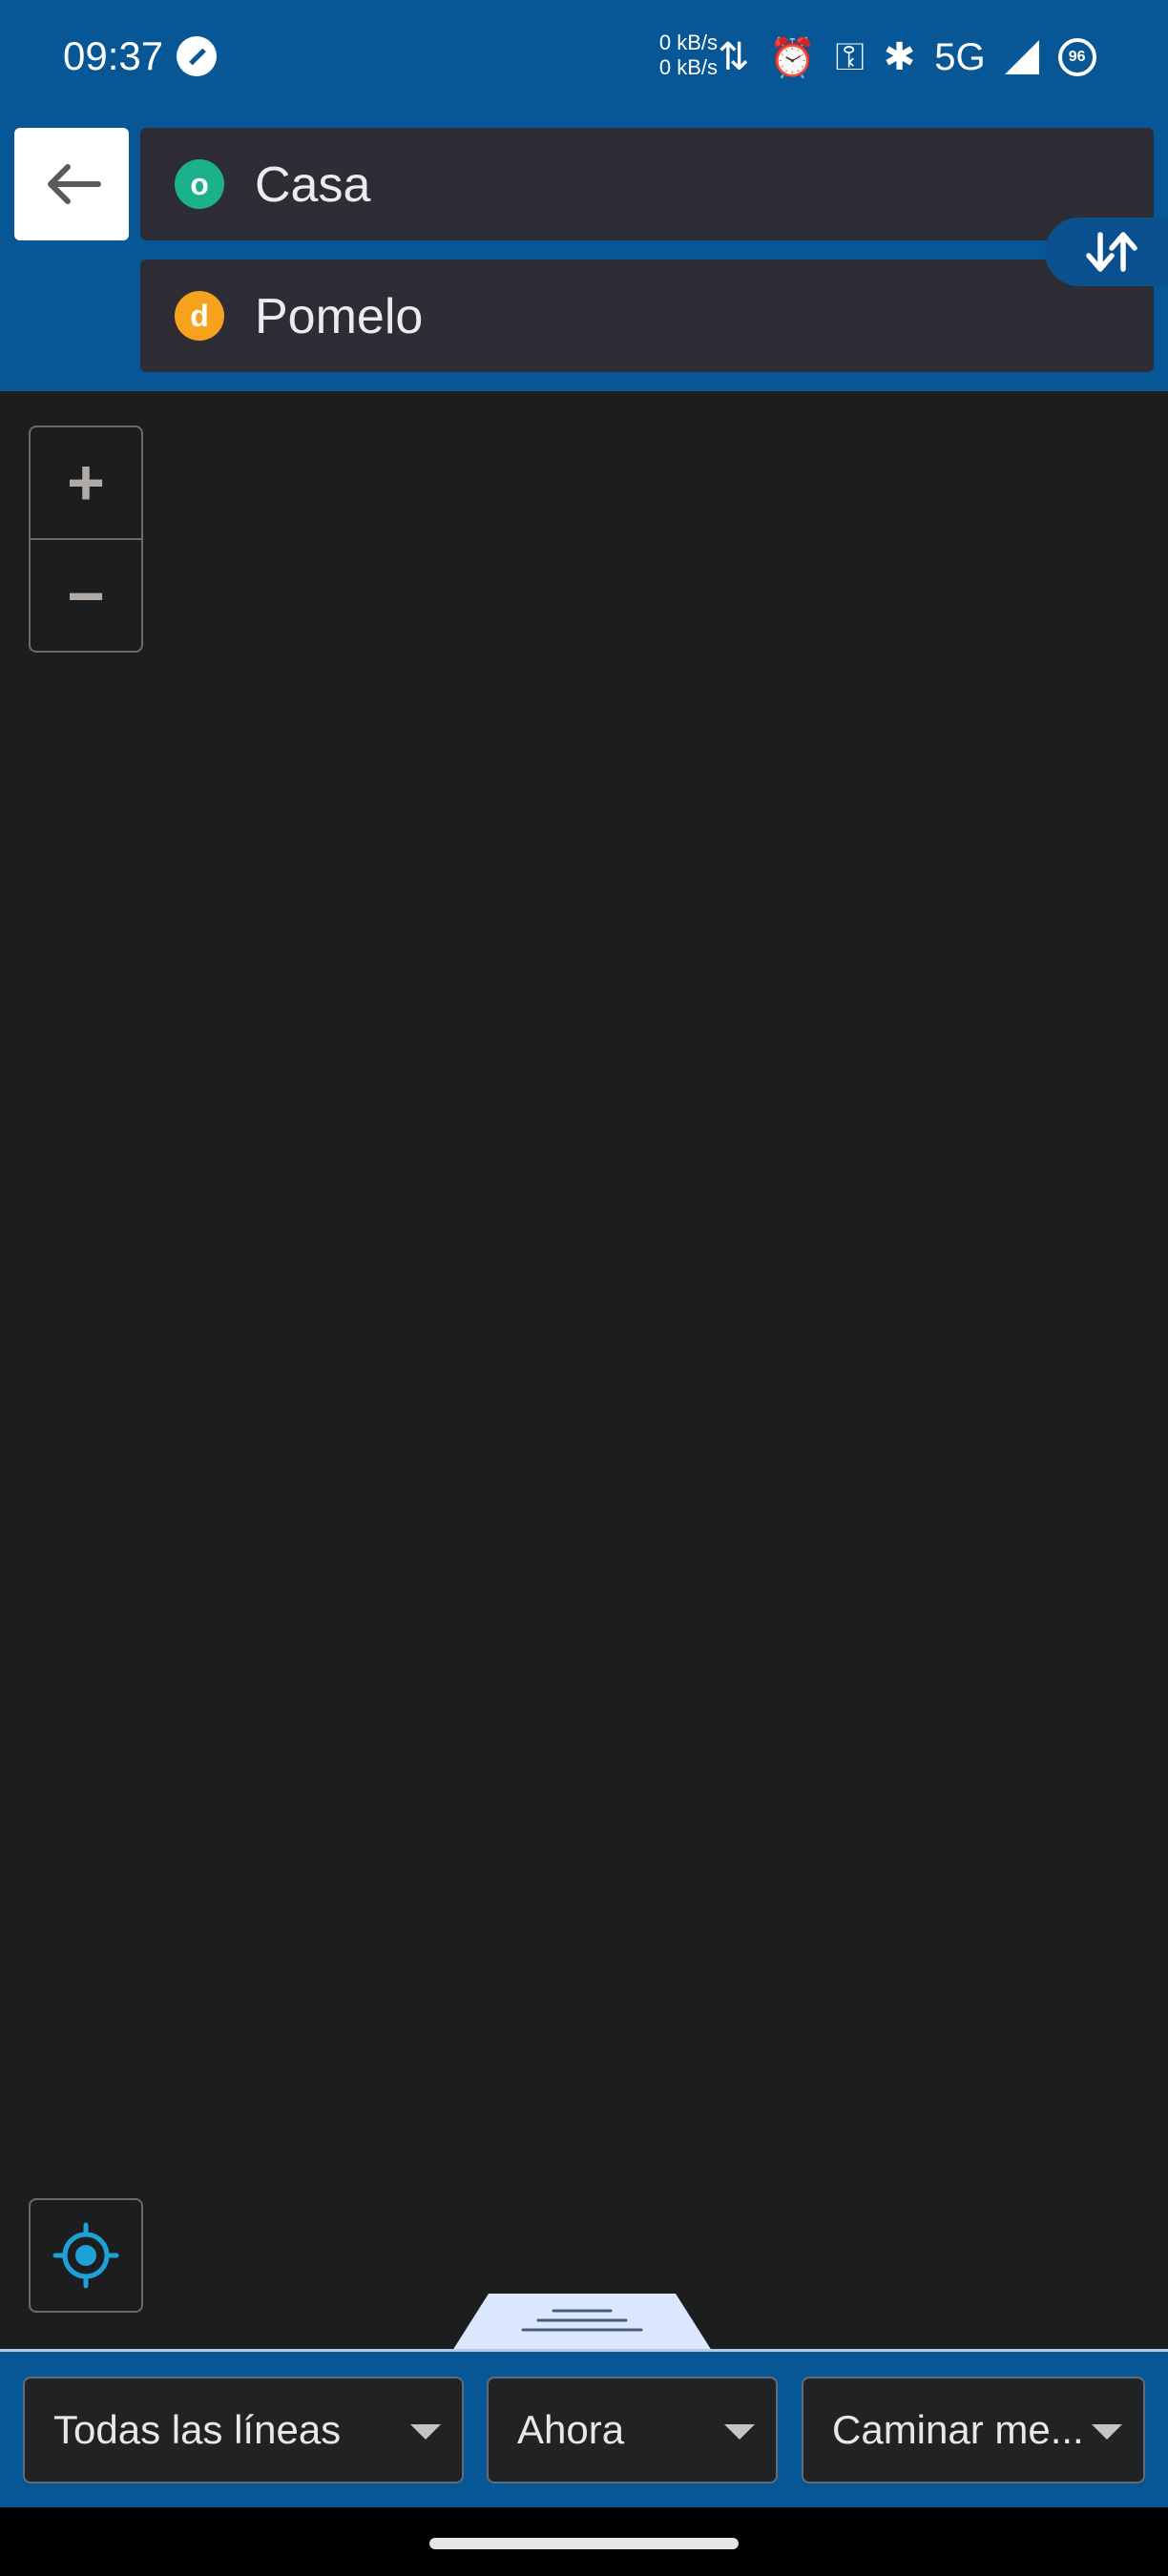  I want to click on destination-marker-icon: d, so click(199, 316).